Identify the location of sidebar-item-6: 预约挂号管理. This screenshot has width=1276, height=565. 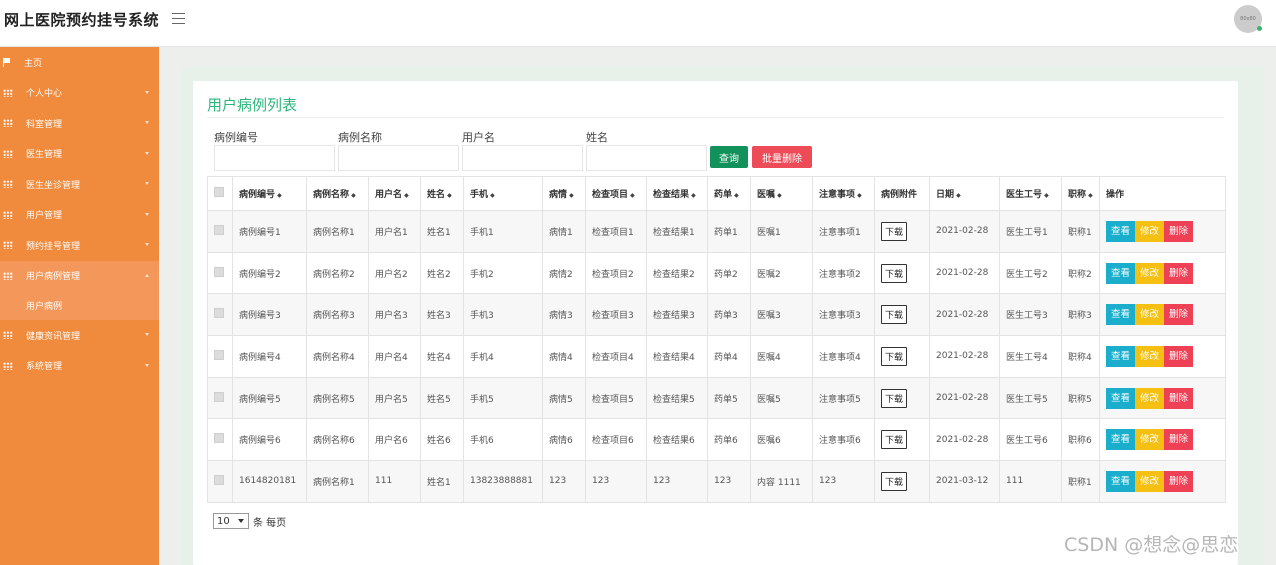
(79, 245).